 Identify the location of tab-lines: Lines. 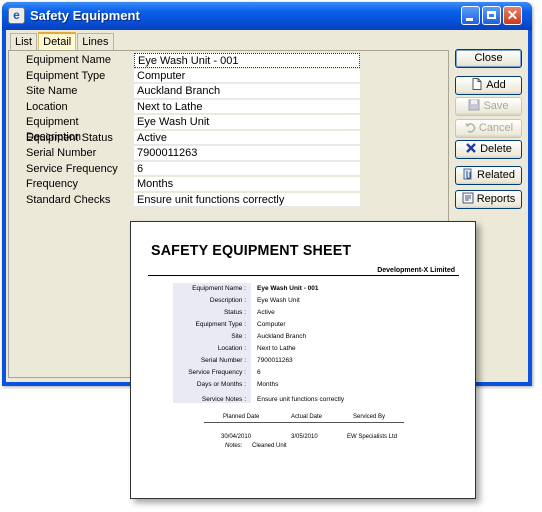
(95, 41).